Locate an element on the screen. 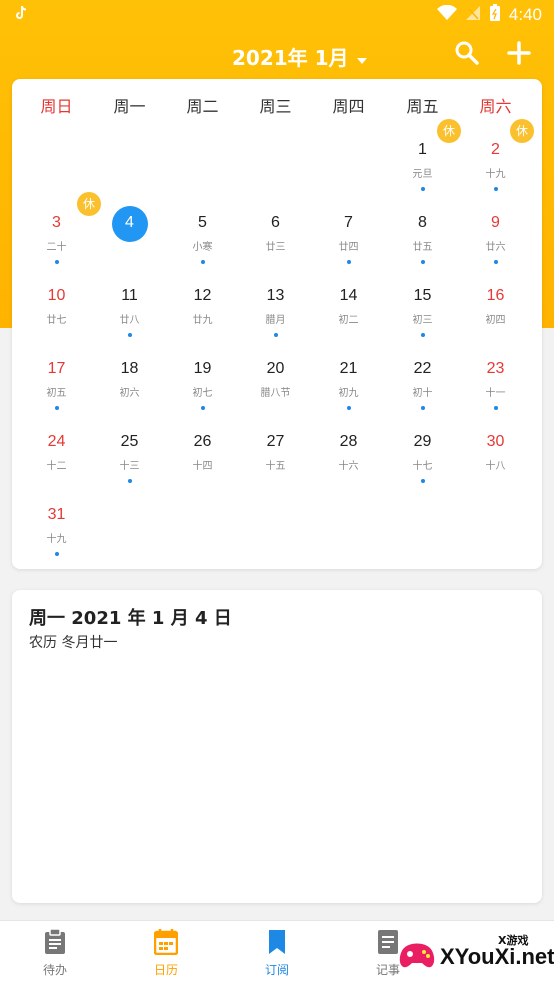 The width and height of the screenshot is (554, 987). calendar-day: 3 二十休 is located at coordinates (60, 235).